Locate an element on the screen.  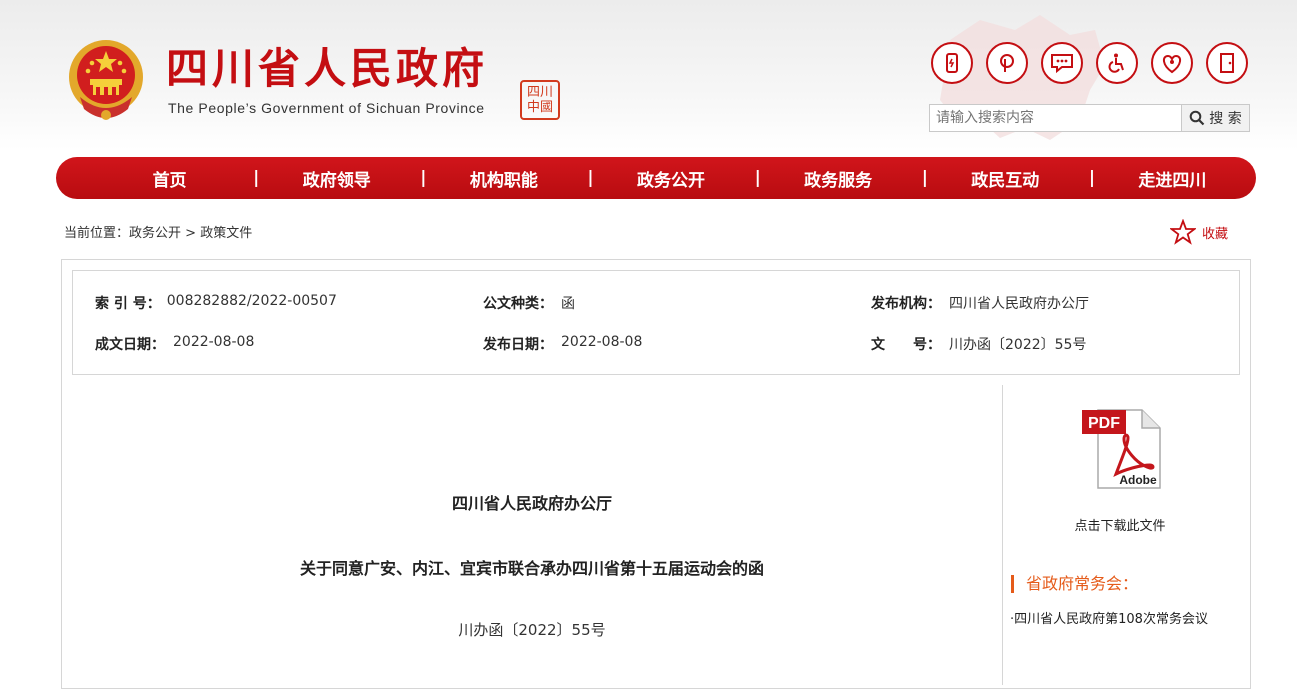
meta-docnum: 文 号： 川办函〔2022〕55号 is located at coordinates (978, 344).